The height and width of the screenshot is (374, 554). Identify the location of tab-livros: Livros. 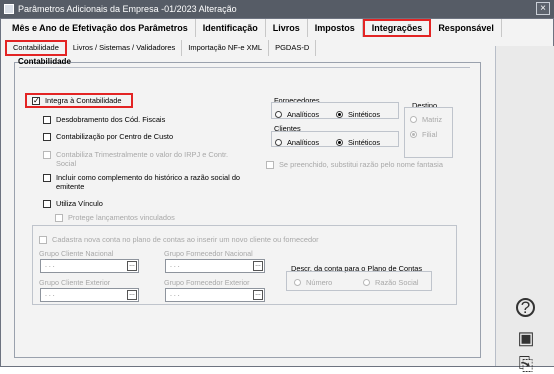
(287, 28).